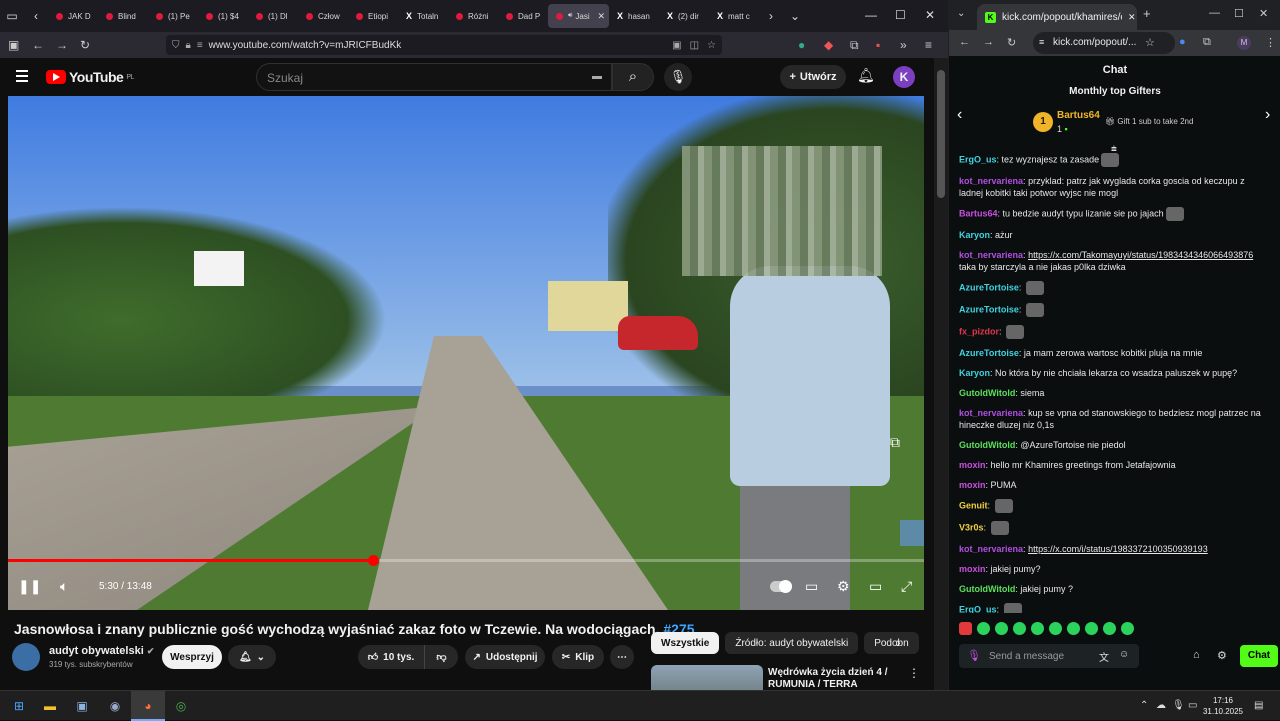 This screenshot has width=1280, height=721. Describe the element at coordinates (423, 16) in the screenshot. I see `firefox-tab: X Totaln` at that location.